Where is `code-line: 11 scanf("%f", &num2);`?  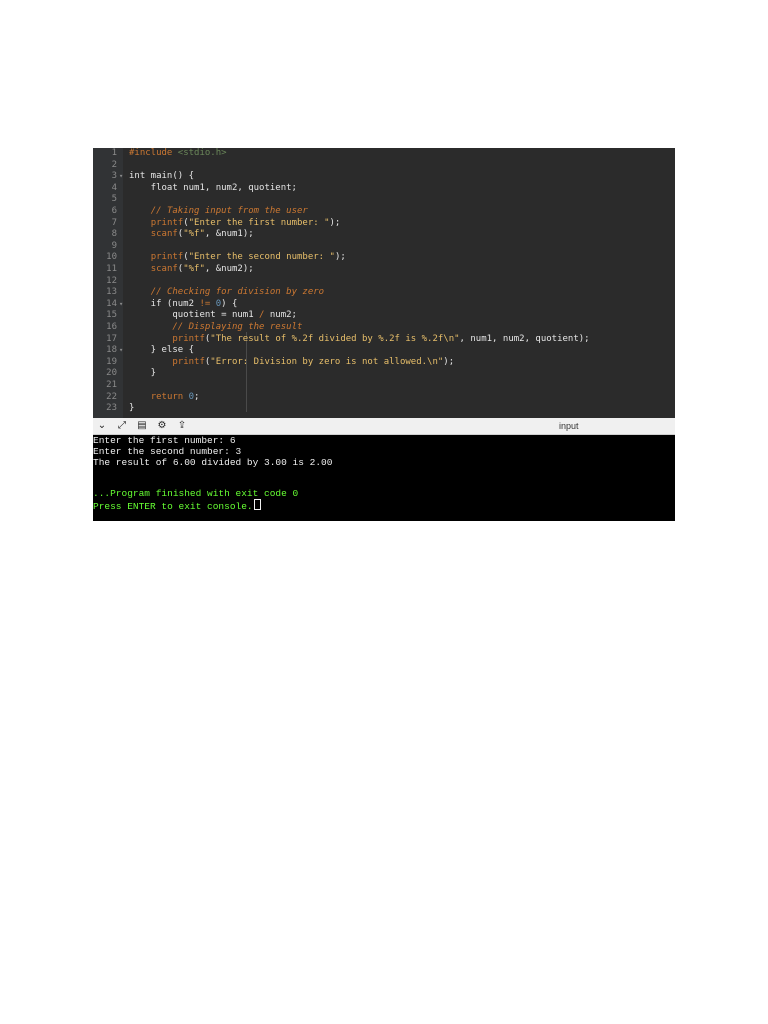 code-line: 11 scanf("%f", &num2); is located at coordinates (383, 270).